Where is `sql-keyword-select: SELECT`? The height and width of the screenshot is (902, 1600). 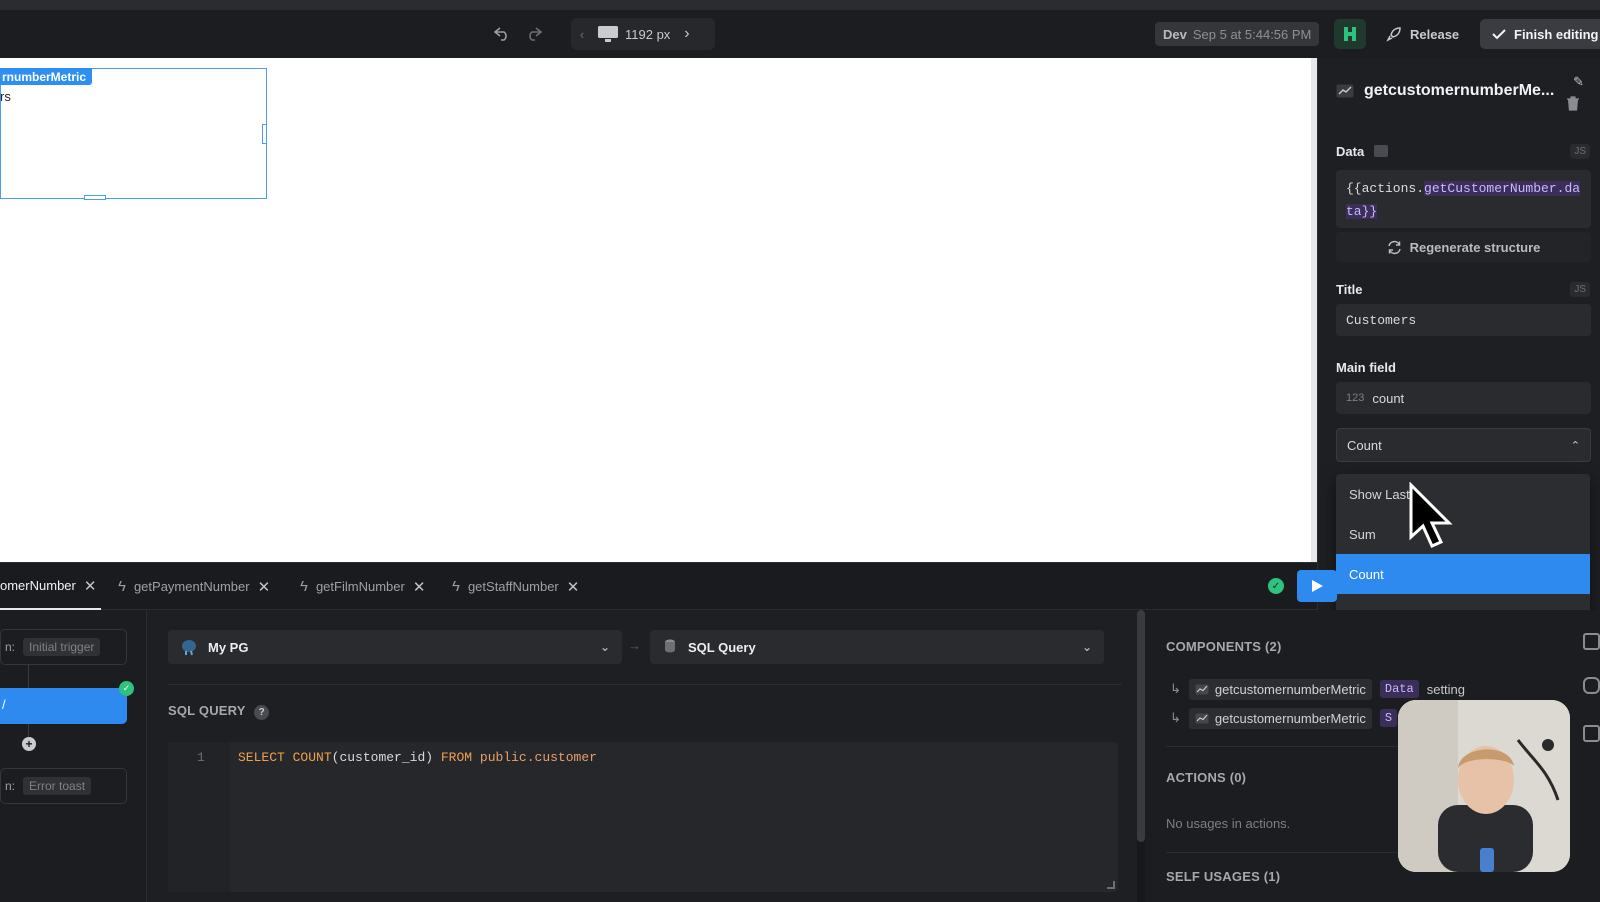 sql-keyword-select: SELECT is located at coordinates (261, 757).